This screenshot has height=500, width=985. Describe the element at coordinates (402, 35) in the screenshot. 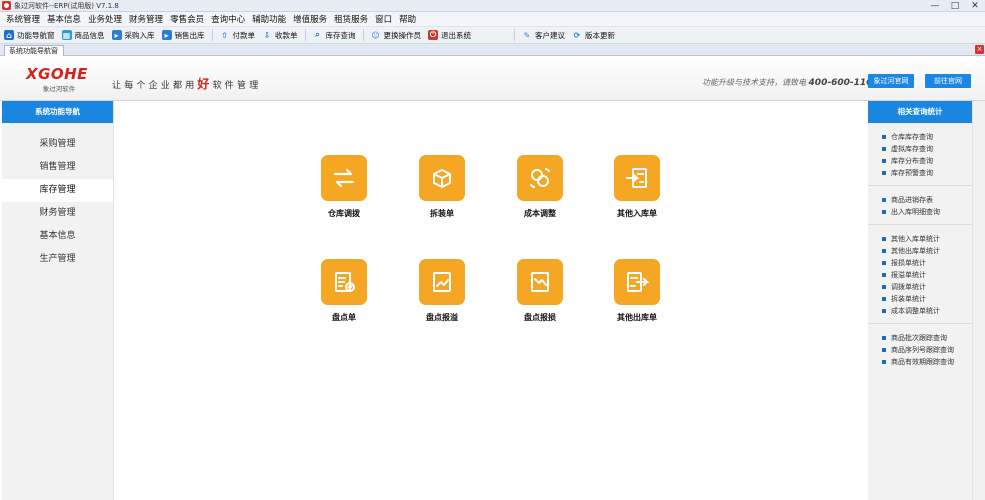

I see `toolbar-label: 更换操作员` at that location.